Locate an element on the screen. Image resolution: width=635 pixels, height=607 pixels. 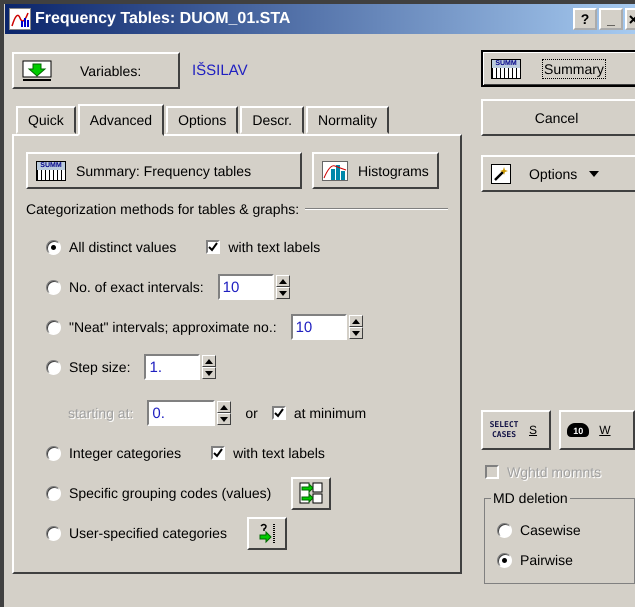
tab: Advanced is located at coordinates (121, 120).